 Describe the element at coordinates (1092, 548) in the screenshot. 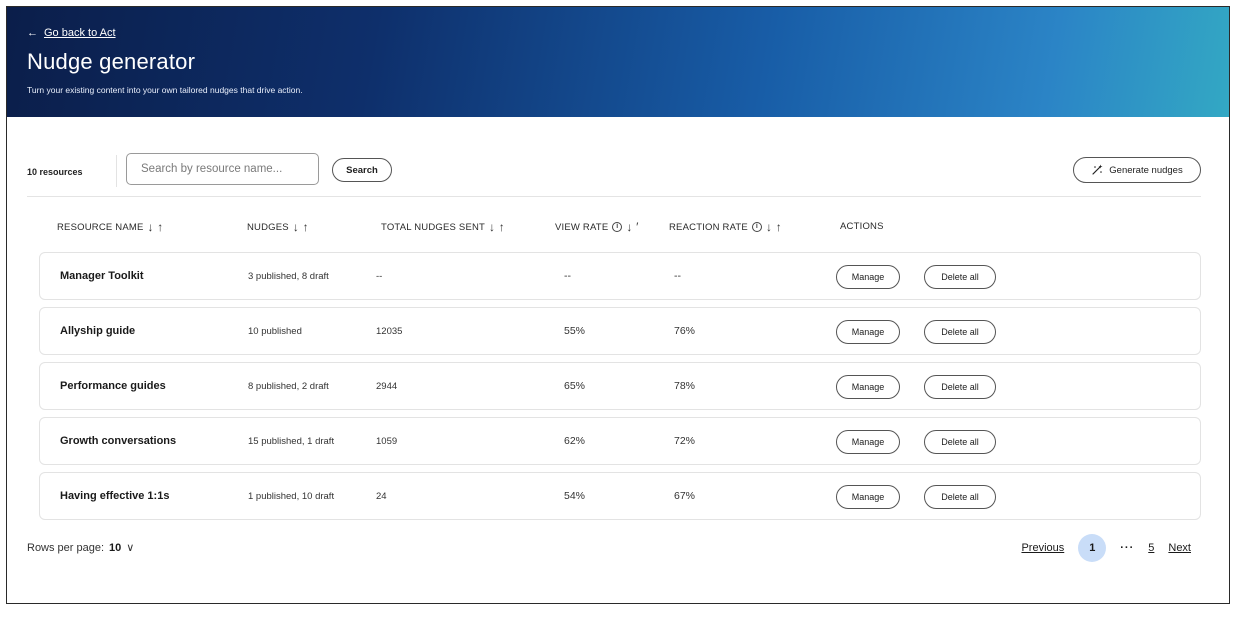

I see `page-1-button: 1` at that location.